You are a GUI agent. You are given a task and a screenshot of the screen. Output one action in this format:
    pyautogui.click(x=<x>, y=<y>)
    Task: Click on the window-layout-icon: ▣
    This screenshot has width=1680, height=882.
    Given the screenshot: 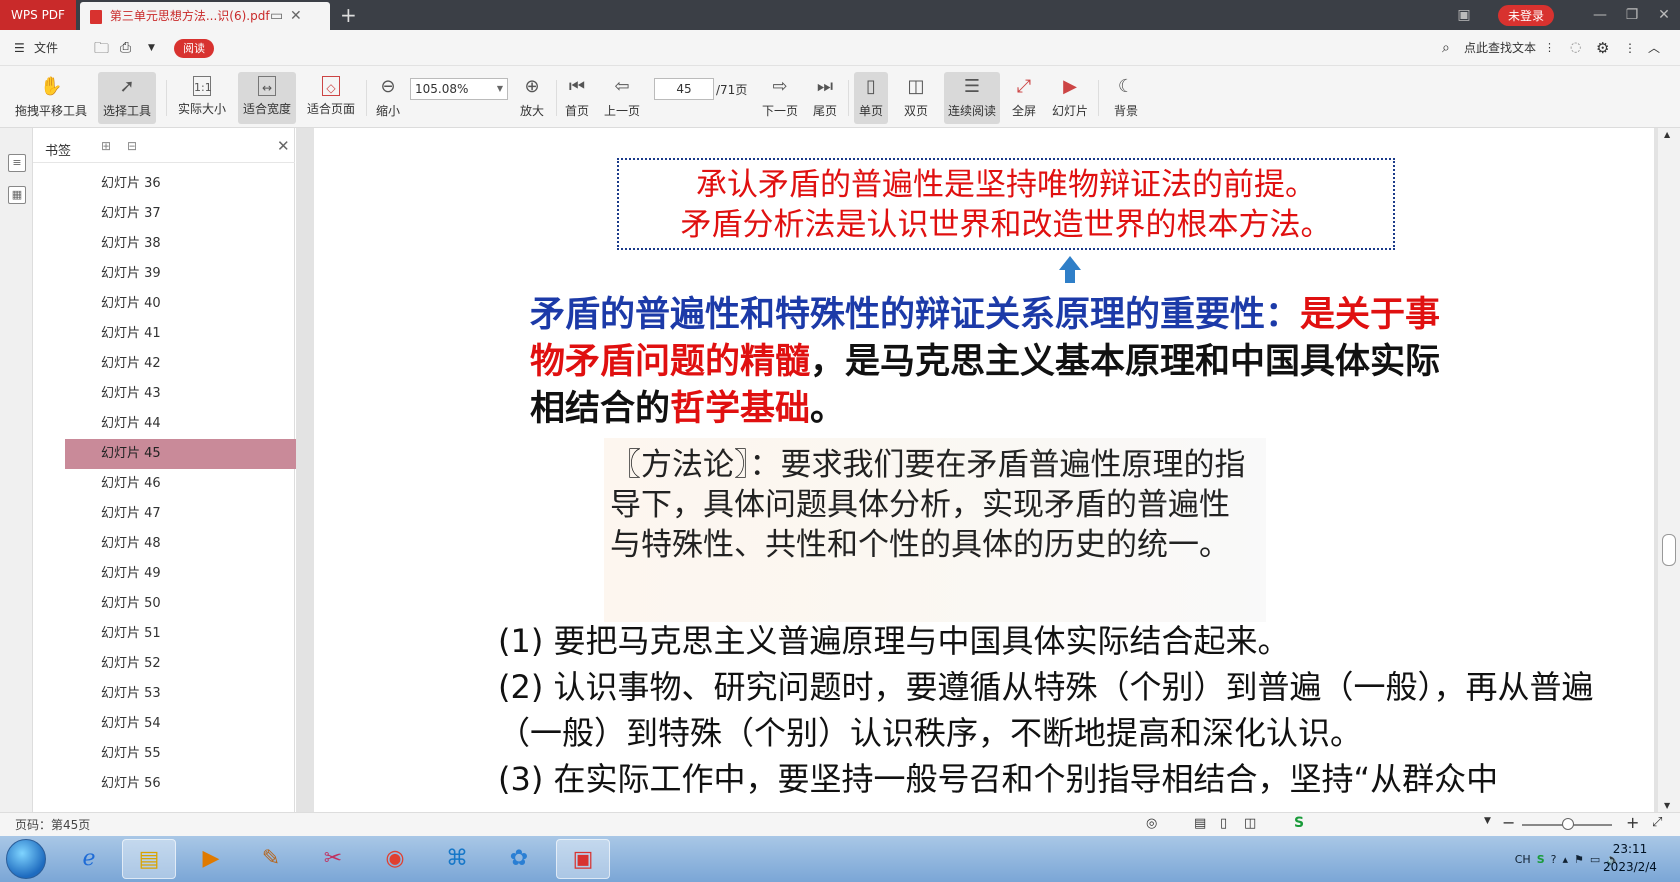 What is the action you would take?
    pyautogui.click(x=1464, y=15)
    